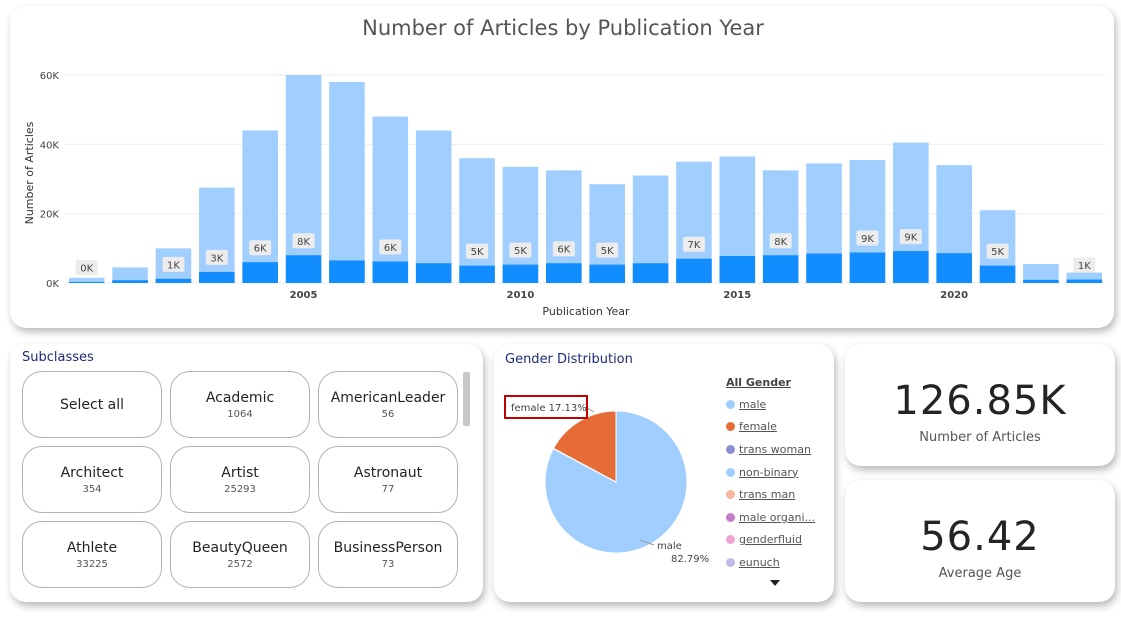 The width and height of the screenshot is (1121, 622). I want to click on legend-item-non-binary: non-binary, so click(776, 472).